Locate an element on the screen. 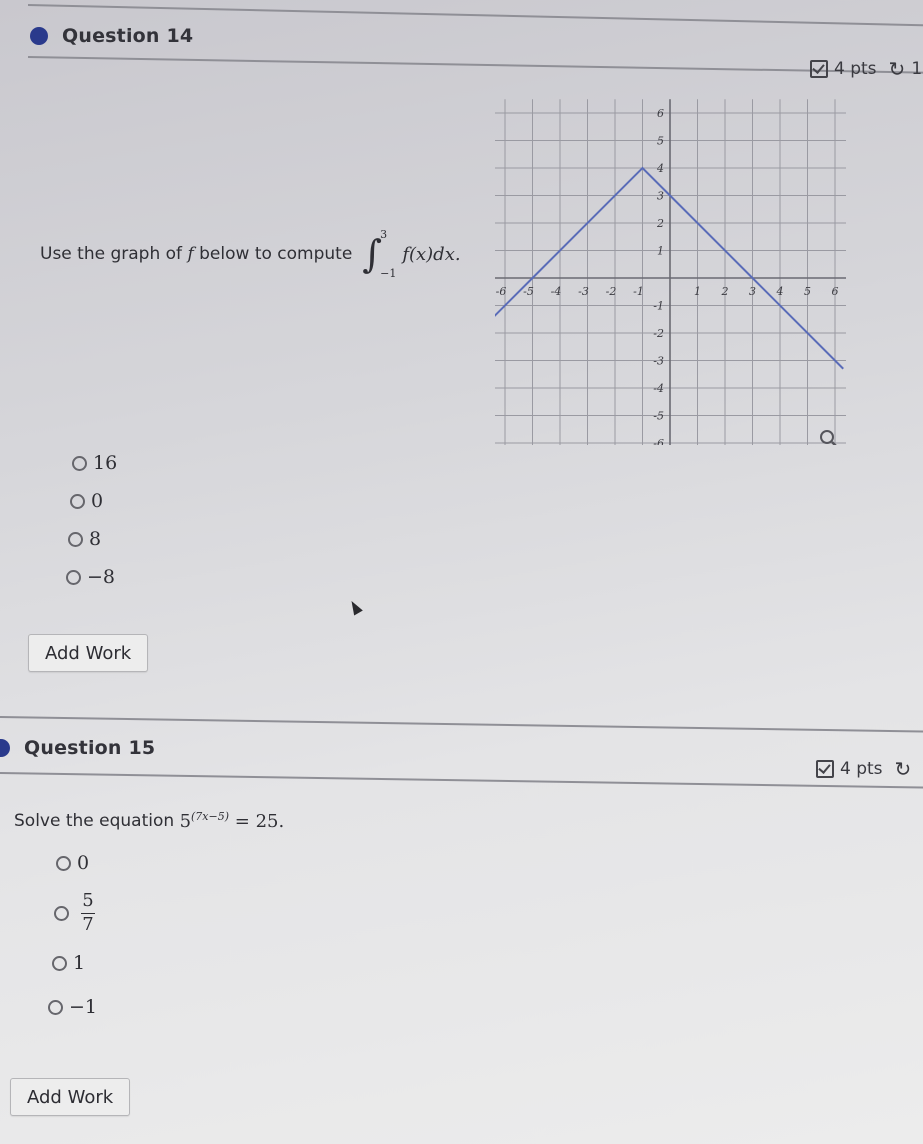 This screenshot has height=1144, width=923. x-tick-label: -1 is located at coordinates (638, 291).